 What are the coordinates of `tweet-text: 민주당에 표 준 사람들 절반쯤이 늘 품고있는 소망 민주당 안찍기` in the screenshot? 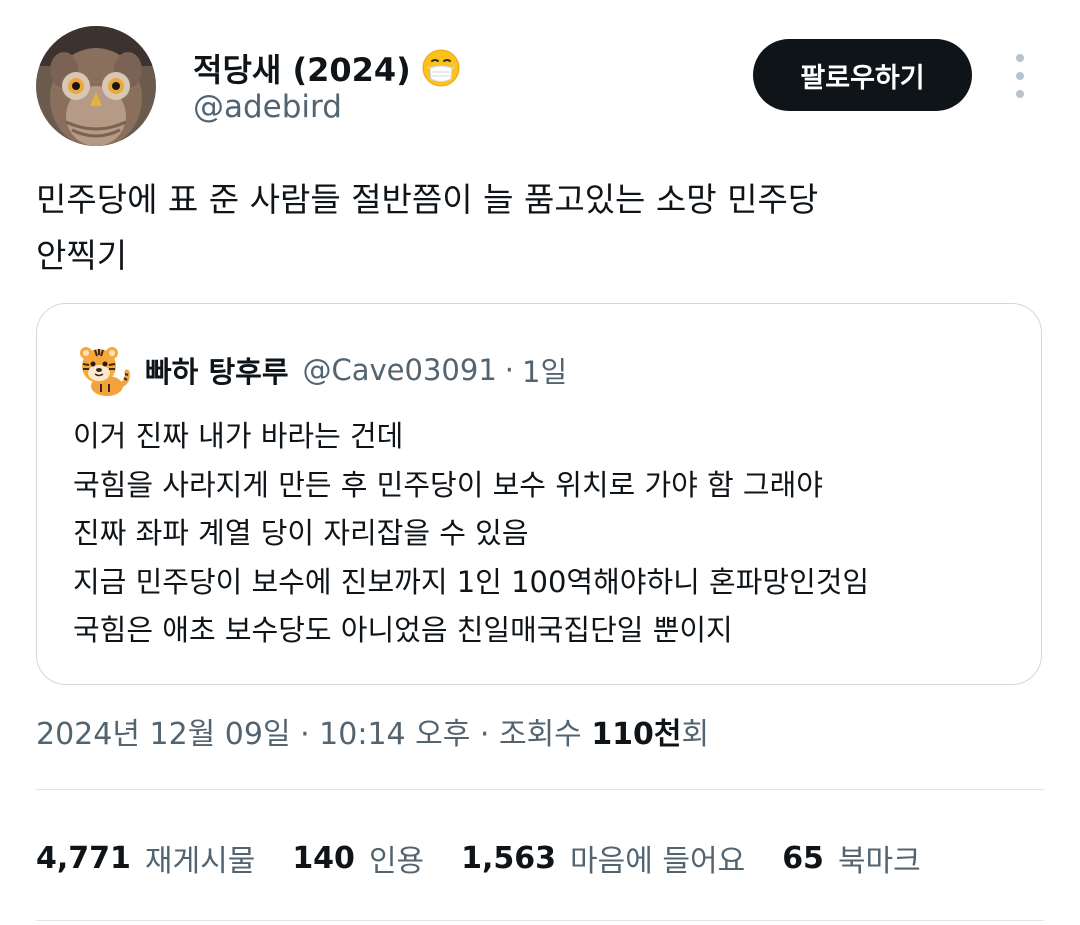 It's located at (536, 228).